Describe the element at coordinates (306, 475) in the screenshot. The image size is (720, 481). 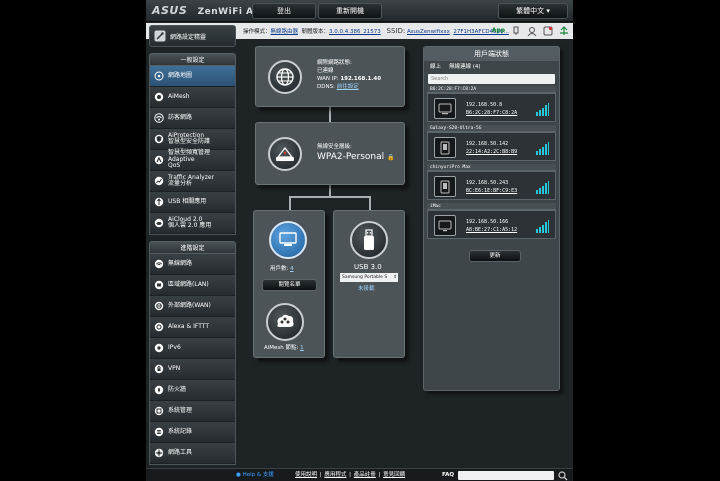
I see `manual-link: 使用說明` at that location.